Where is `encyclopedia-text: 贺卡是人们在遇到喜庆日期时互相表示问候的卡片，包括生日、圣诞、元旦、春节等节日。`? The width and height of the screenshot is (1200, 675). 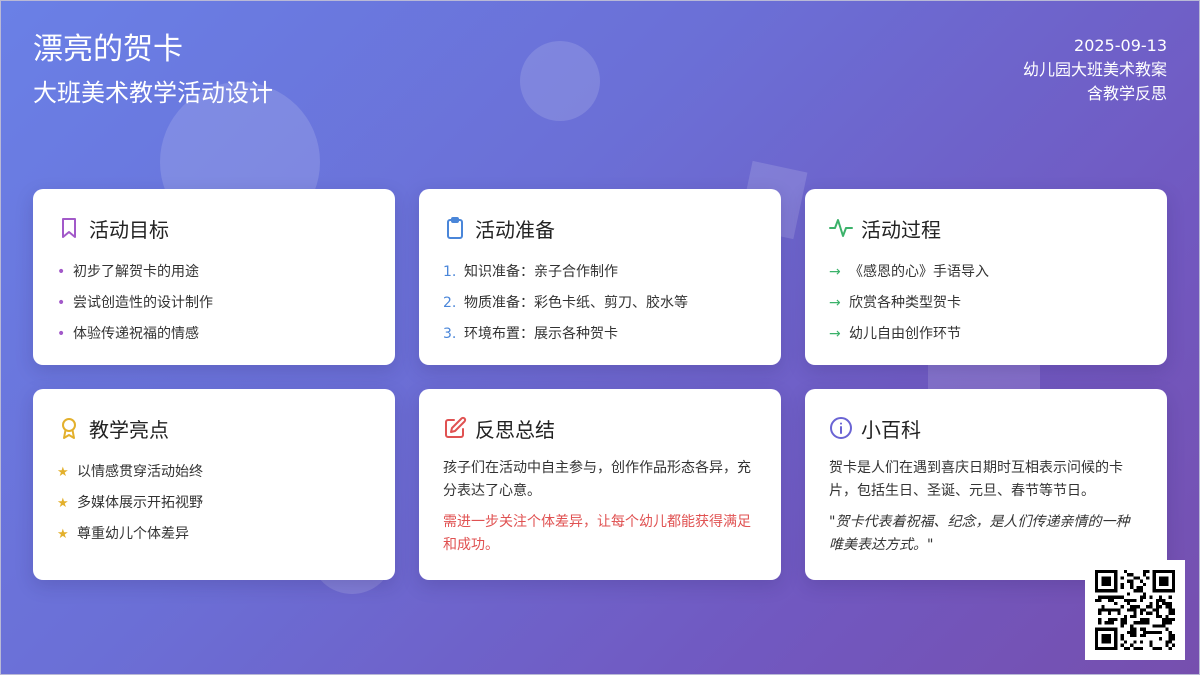 encyclopedia-text: 贺卡是人们在遇到喜庆日期时互相表示问候的卡片，包括生日、圣诞、元旦、春节等节日。 is located at coordinates (976, 479).